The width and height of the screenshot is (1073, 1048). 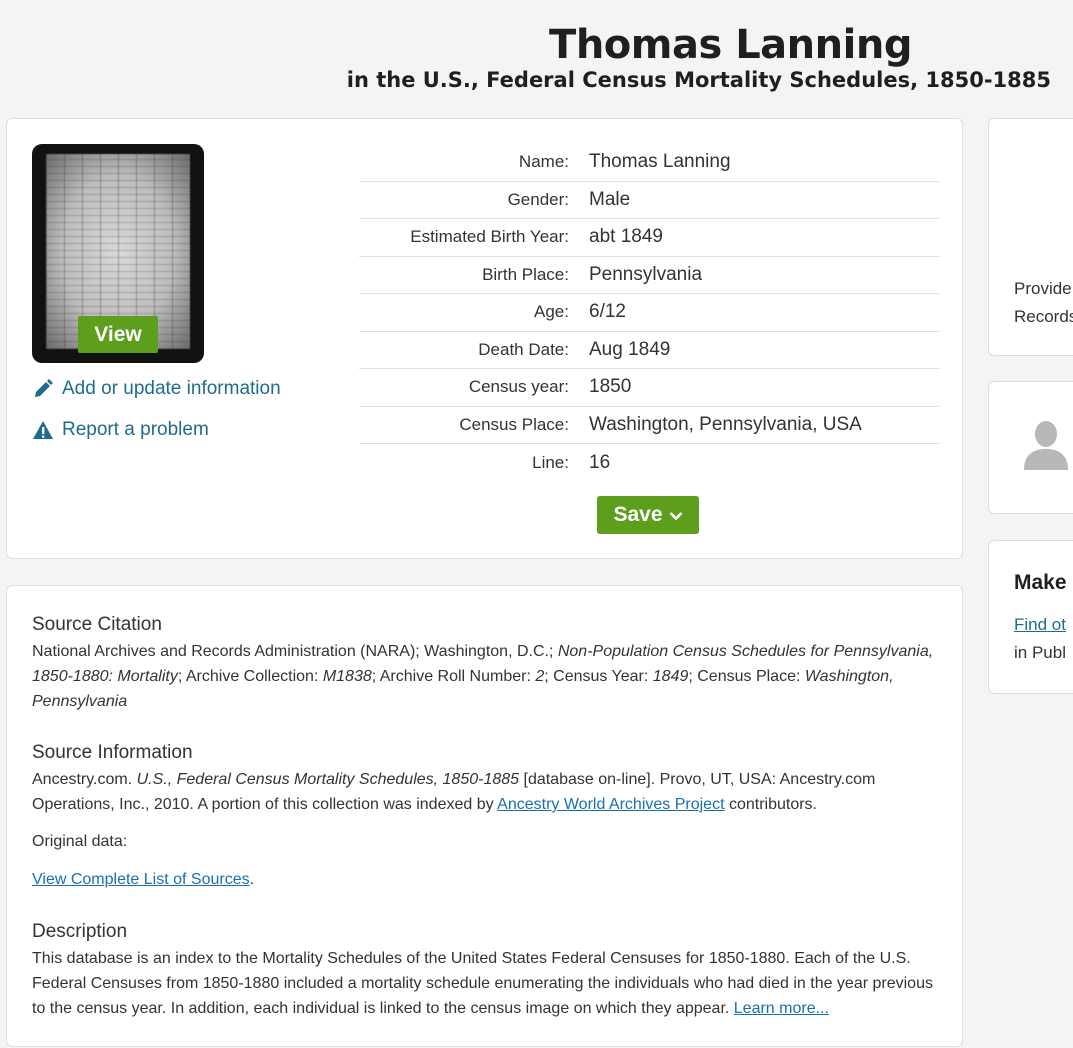 What do you see at coordinates (1043, 288) in the screenshot?
I see `sidebar-card-text-line1: Provide` at bounding box center [1043, 288].